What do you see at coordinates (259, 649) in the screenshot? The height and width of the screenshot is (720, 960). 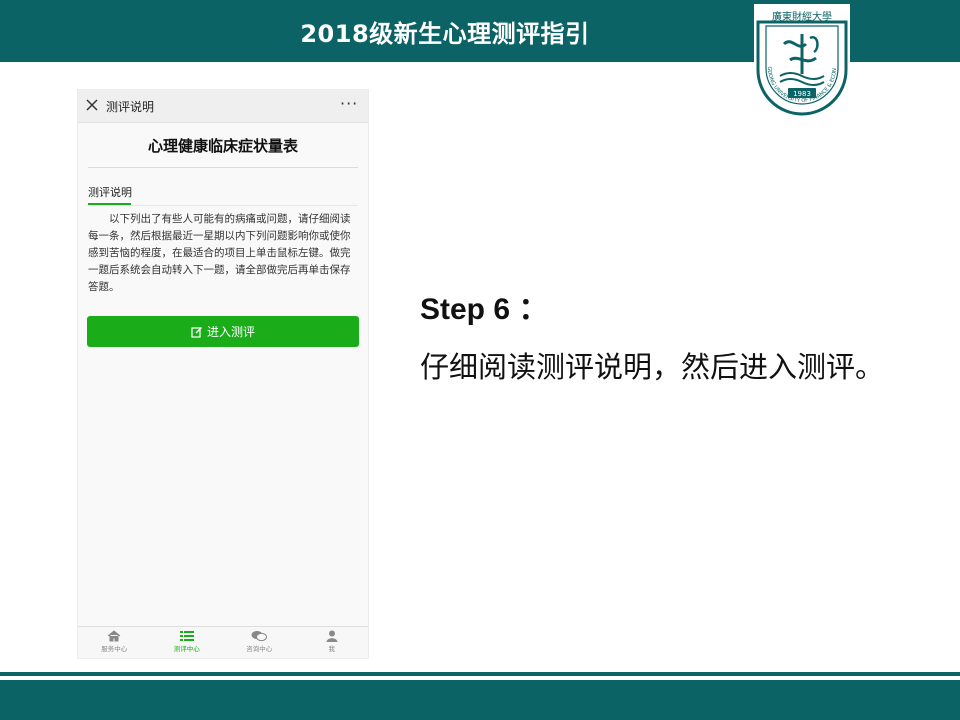 I see `tabbar-label: 咨询中心` at bounding box center [259, 649].